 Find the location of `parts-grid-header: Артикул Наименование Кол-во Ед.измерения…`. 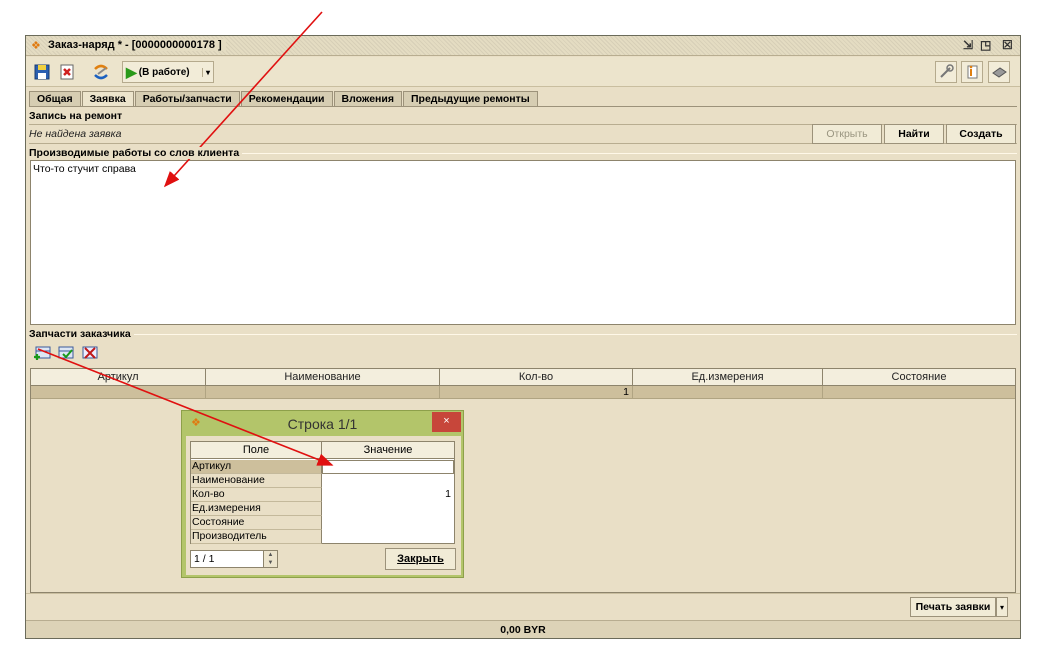

parts-grid-header: Артикул Наименование Кол-во Ед.измерения… is located at coordinates (523, 377).